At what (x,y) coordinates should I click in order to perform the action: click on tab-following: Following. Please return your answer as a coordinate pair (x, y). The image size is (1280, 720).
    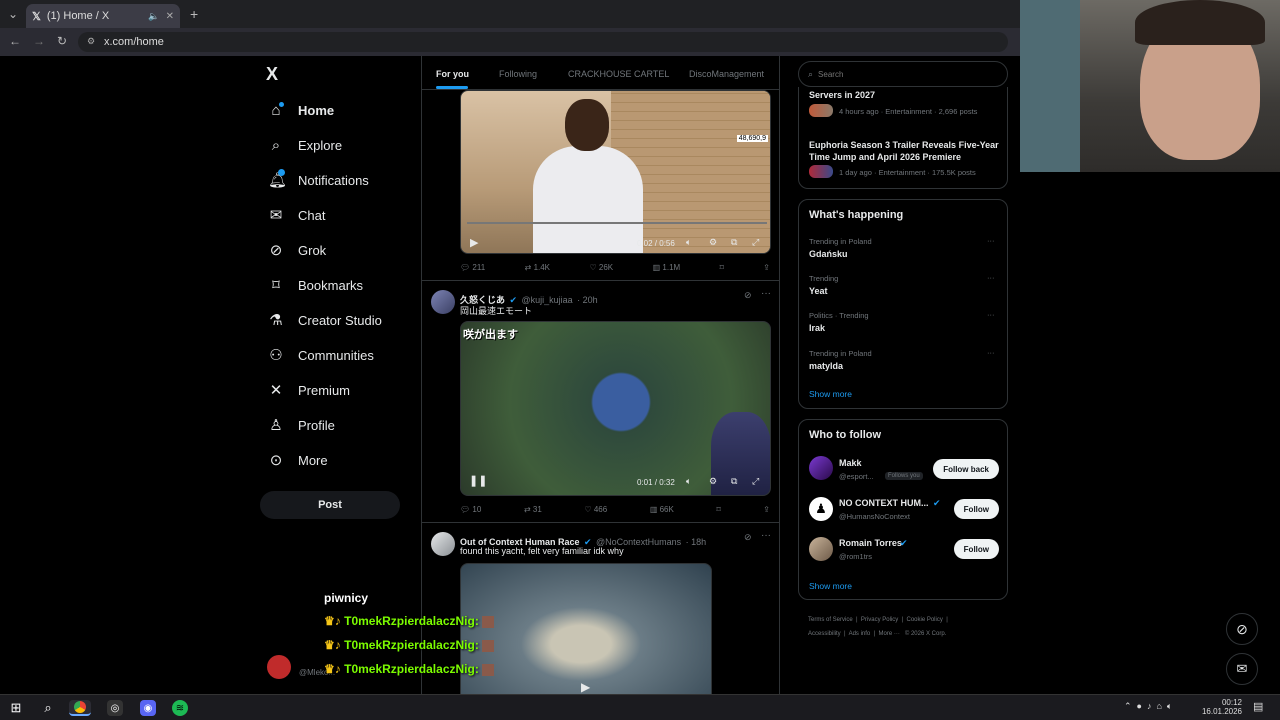
    Looking at the image, I should click on (518, 74).